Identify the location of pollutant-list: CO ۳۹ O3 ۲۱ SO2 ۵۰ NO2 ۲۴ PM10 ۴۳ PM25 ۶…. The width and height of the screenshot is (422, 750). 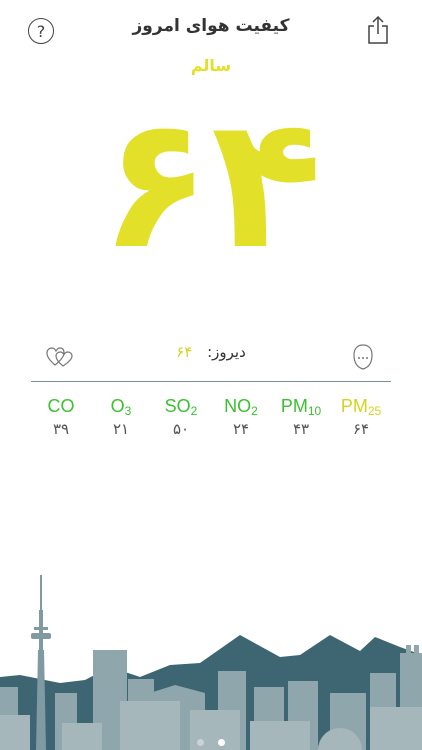
(211, 426).